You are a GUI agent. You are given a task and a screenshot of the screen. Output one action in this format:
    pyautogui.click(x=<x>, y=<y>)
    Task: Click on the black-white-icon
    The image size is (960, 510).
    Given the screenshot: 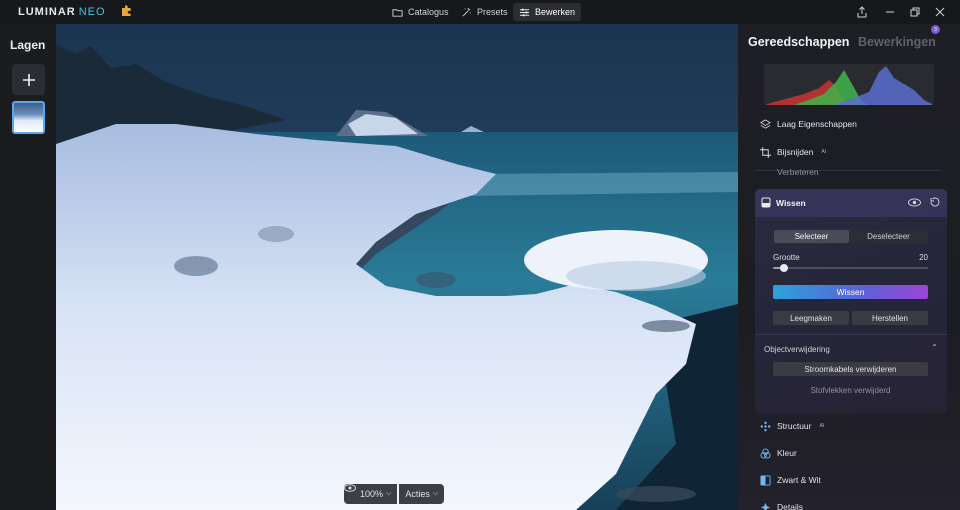 What is the action you would take?
    pyautogui.click(x=765, y=480)
    